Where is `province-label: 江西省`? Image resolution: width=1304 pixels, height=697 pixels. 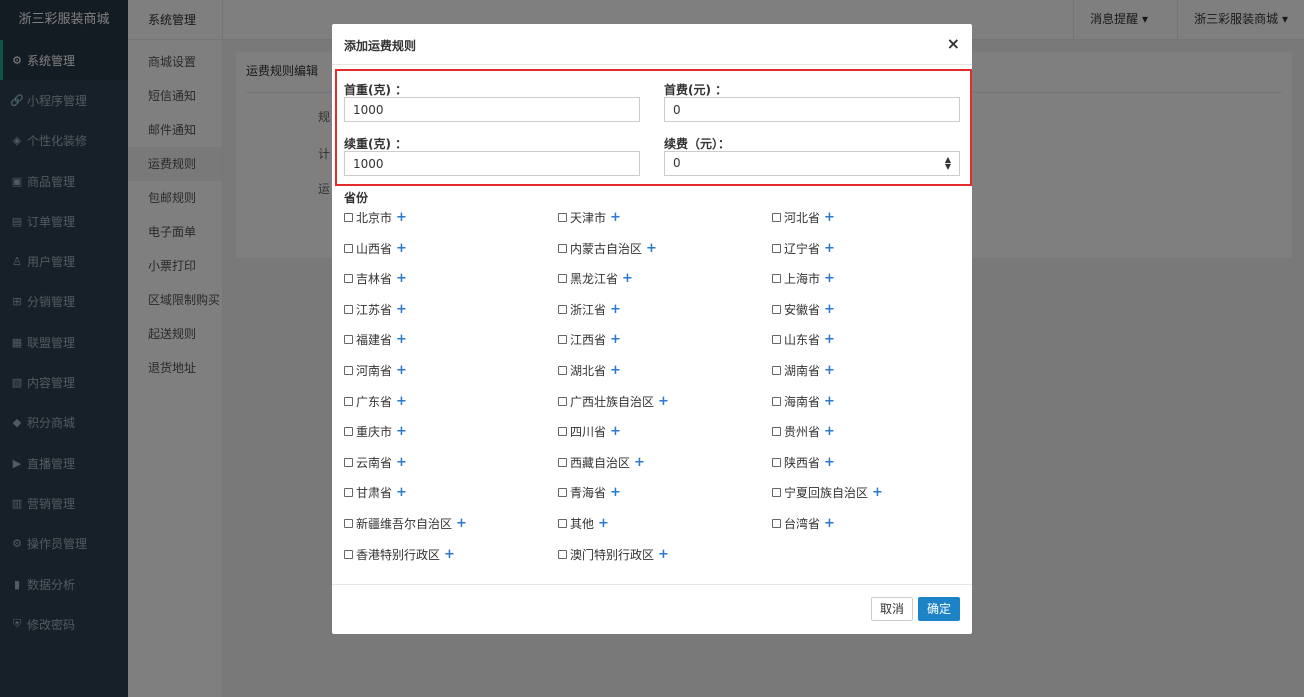
province-label: 江西省 is located at coordinates (588, 340).